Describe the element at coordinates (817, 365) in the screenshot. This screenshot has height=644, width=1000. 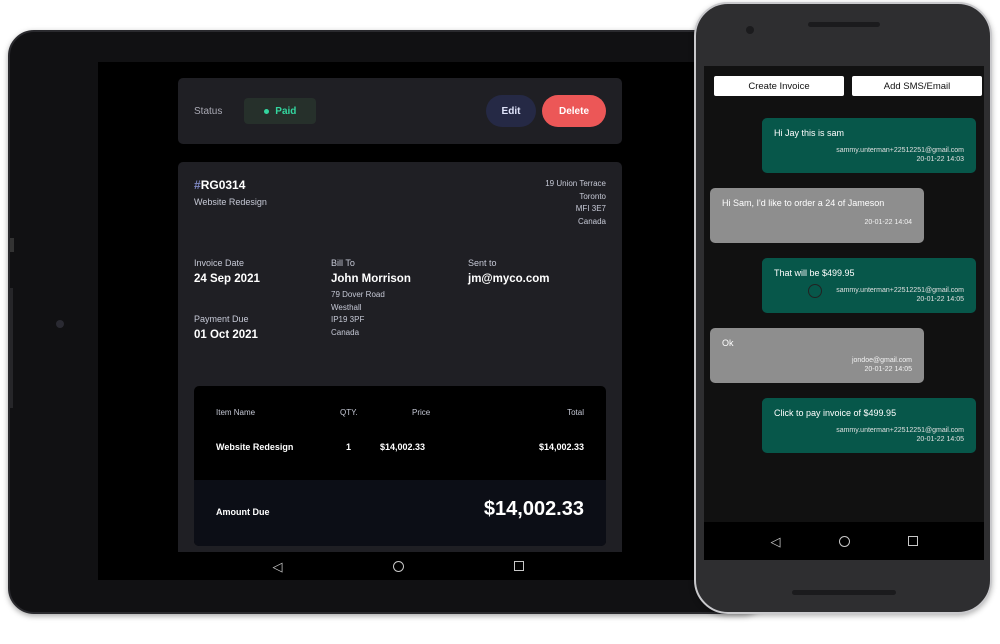
I see `message-meta: jondoe@gmail.com 20-01-22 14:05` at that location.